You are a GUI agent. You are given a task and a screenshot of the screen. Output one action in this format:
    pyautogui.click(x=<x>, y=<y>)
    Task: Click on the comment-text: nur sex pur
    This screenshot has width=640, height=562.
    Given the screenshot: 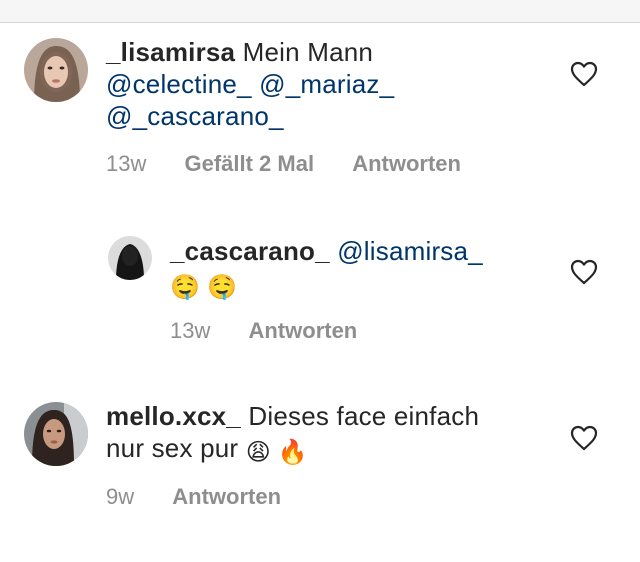 What is the action you would take?
    pyautogui.click(x=172, y=448)
    